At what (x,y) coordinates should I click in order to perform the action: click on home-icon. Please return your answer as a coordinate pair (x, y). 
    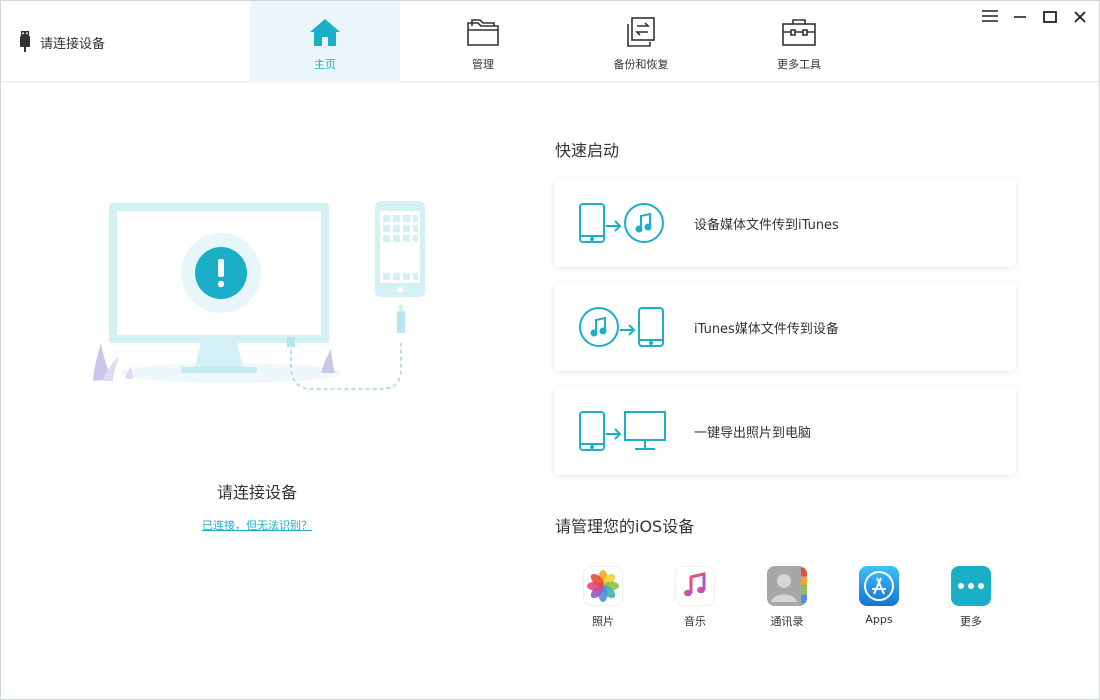
    Looking at the image, I should click on (325, 32).